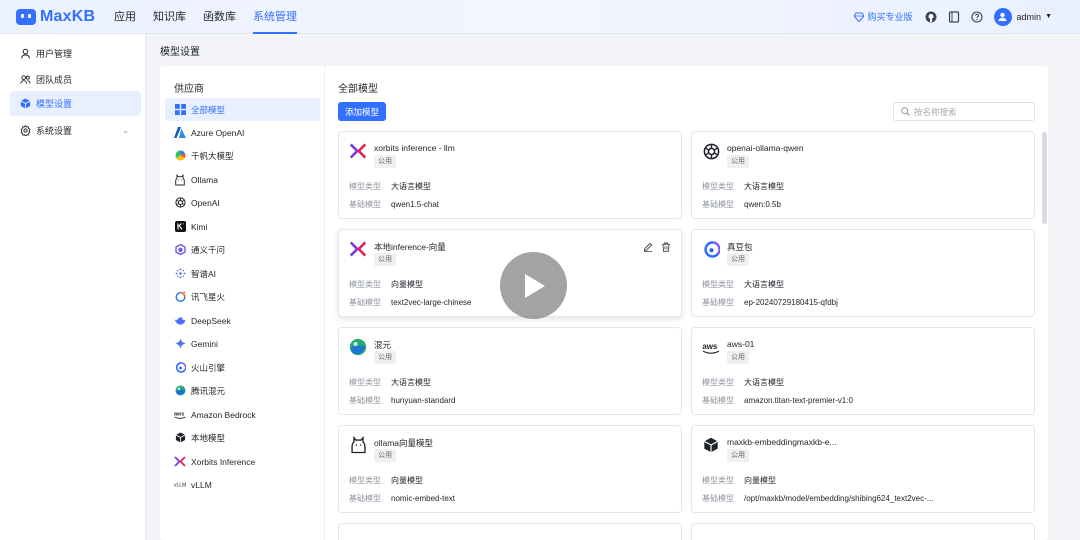 The width and height of the screenshot is (1080, 540). What do you see at coordinates (275, 17) in the screenshot?
I see `nav-item-system: 系统管理` at bounding box center [275, 17].